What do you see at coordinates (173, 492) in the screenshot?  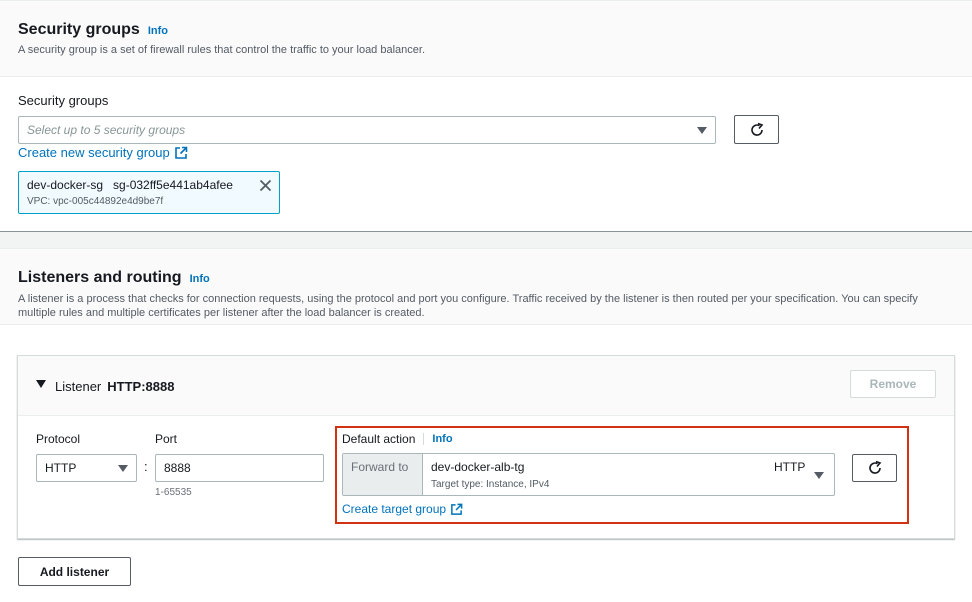 I see `port-hint: 1-65535` at bounding box center [173, 492].